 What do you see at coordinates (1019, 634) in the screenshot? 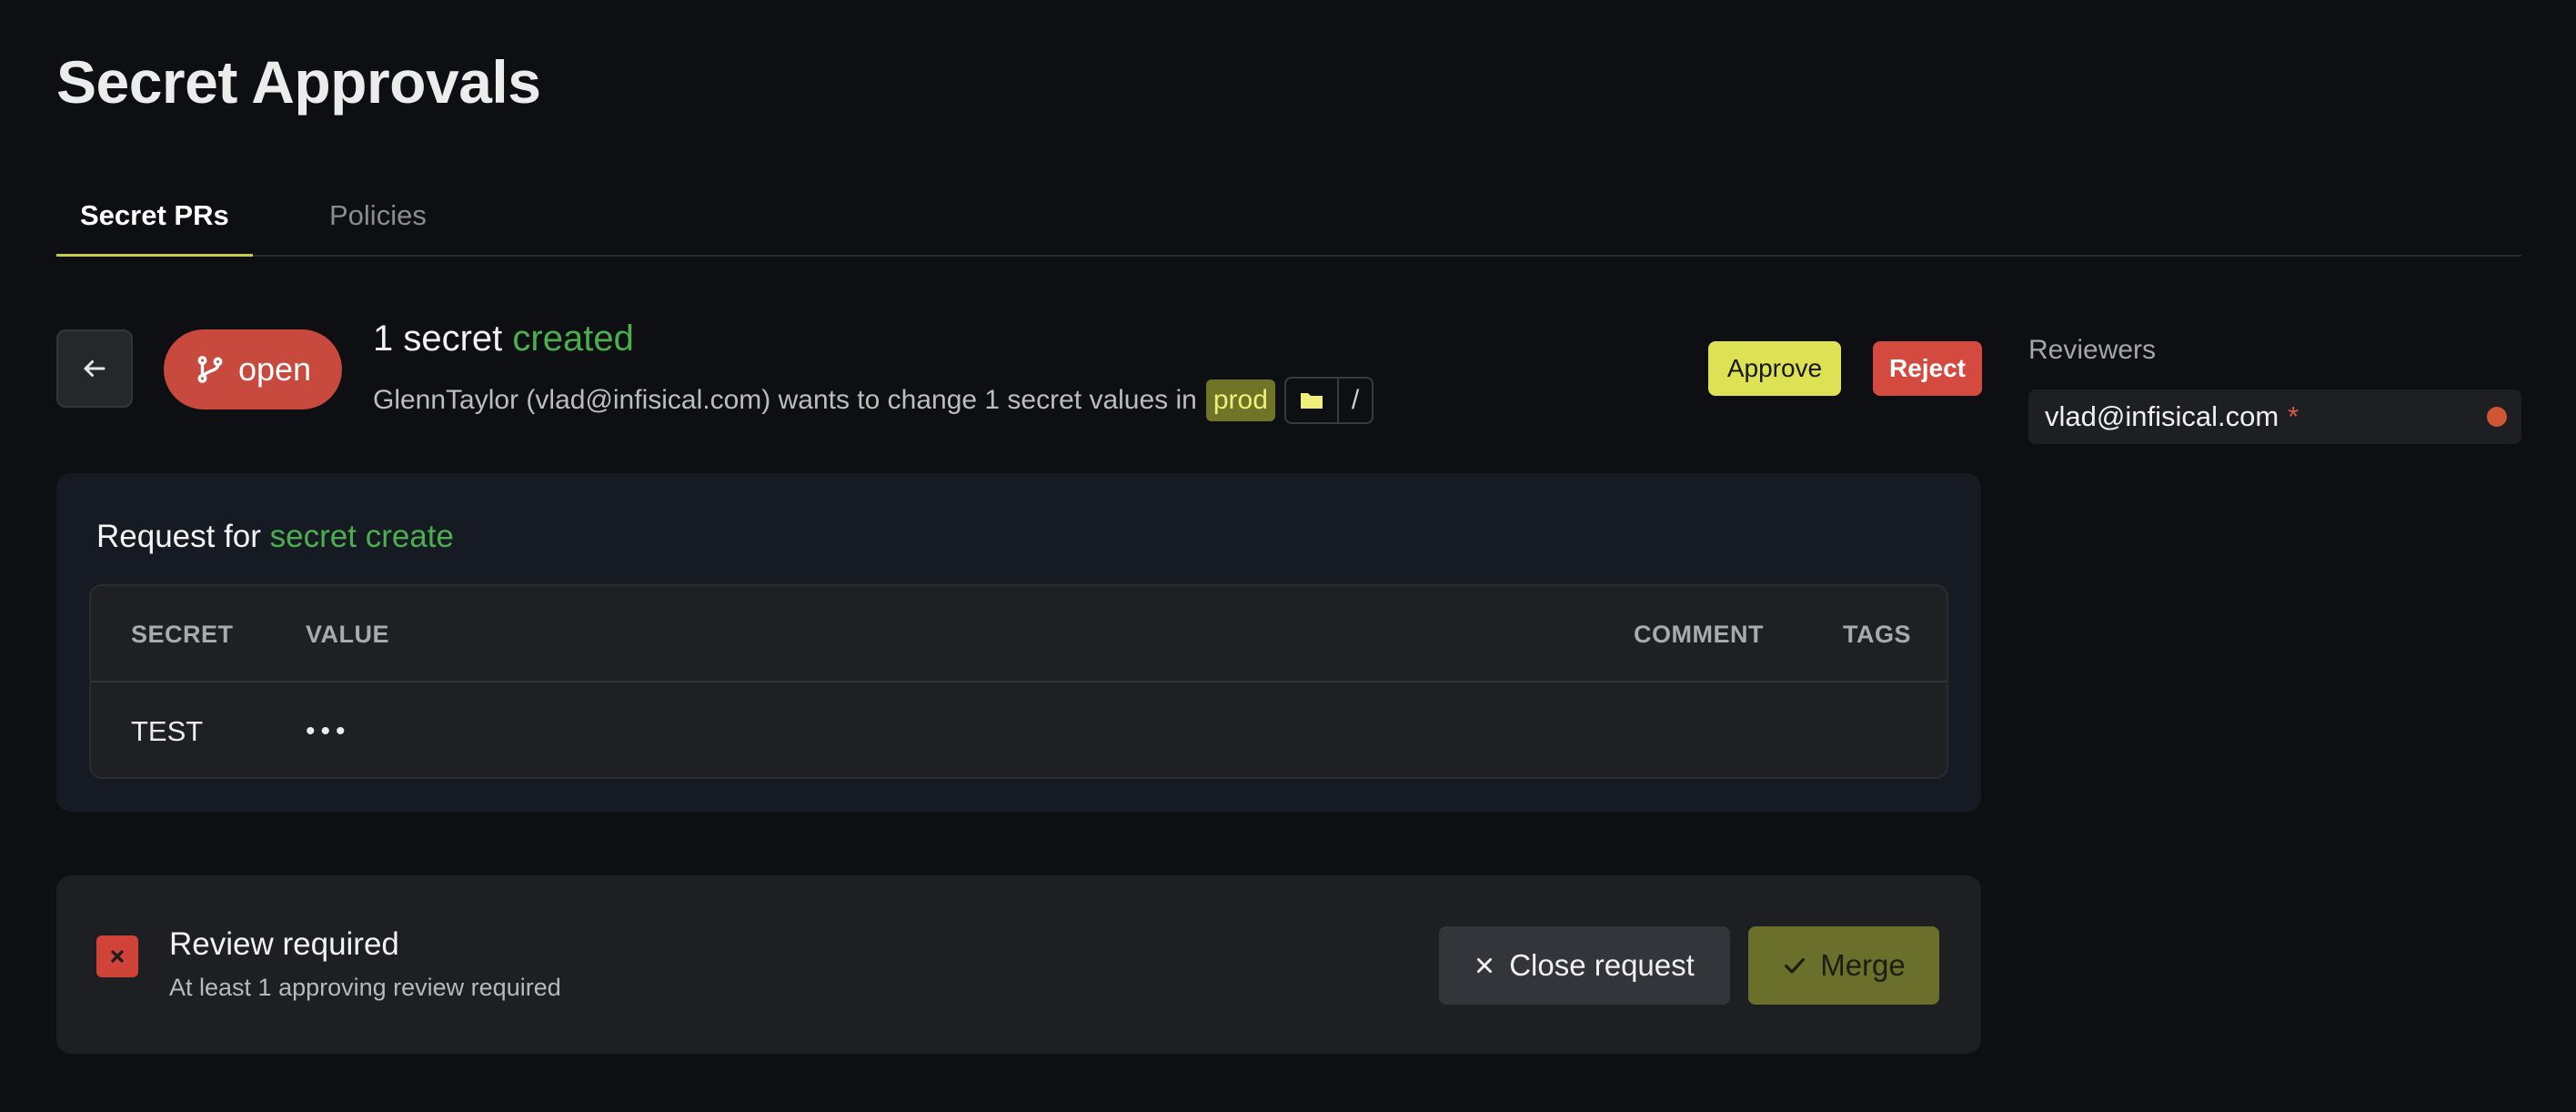
I see `table-header: SECRET VALUE COMMENT TAGS` at bounding box center [1019, 634].